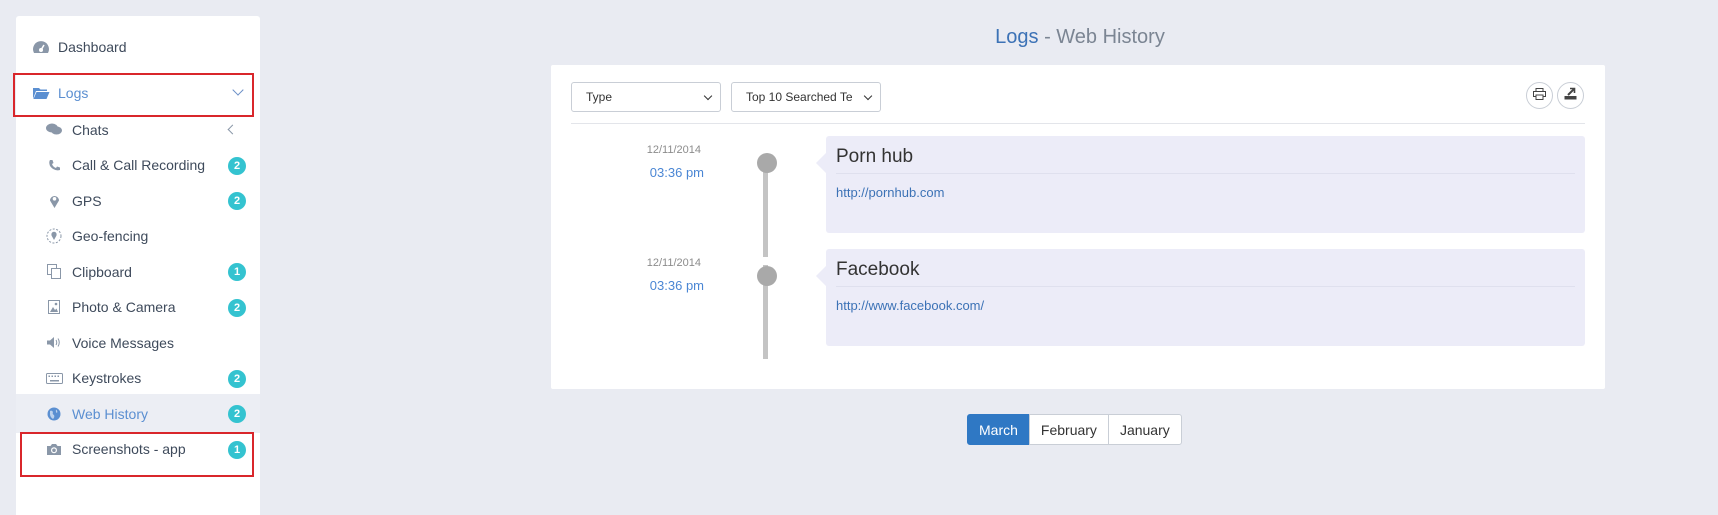  I want to click on sidebar-item-web-history: Web History 2, so click(138, 413).